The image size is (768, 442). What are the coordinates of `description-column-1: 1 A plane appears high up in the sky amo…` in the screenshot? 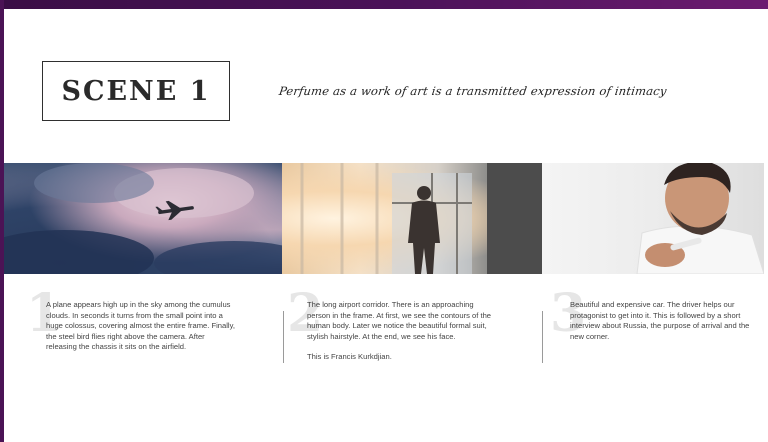 It's located at (131, 320).